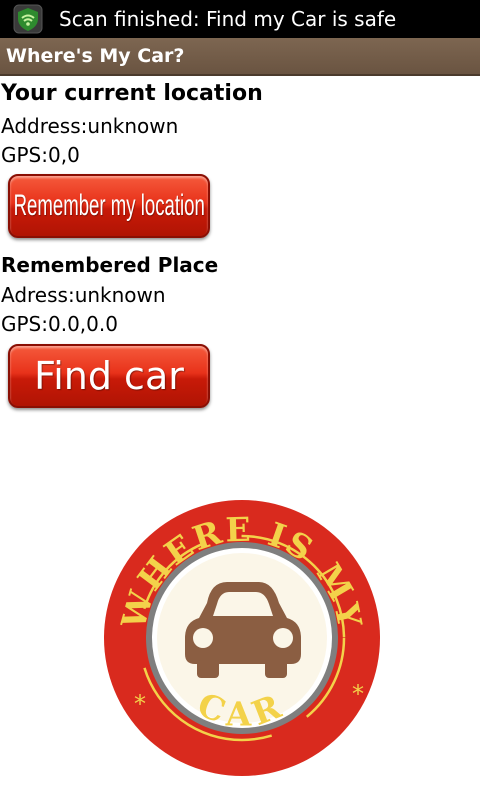 The width and height of the screenshot is (480, 800). Describe the element at coordinates (90, 126) in the screenshot. I see `current-address-text: Address:unknown` at that location.